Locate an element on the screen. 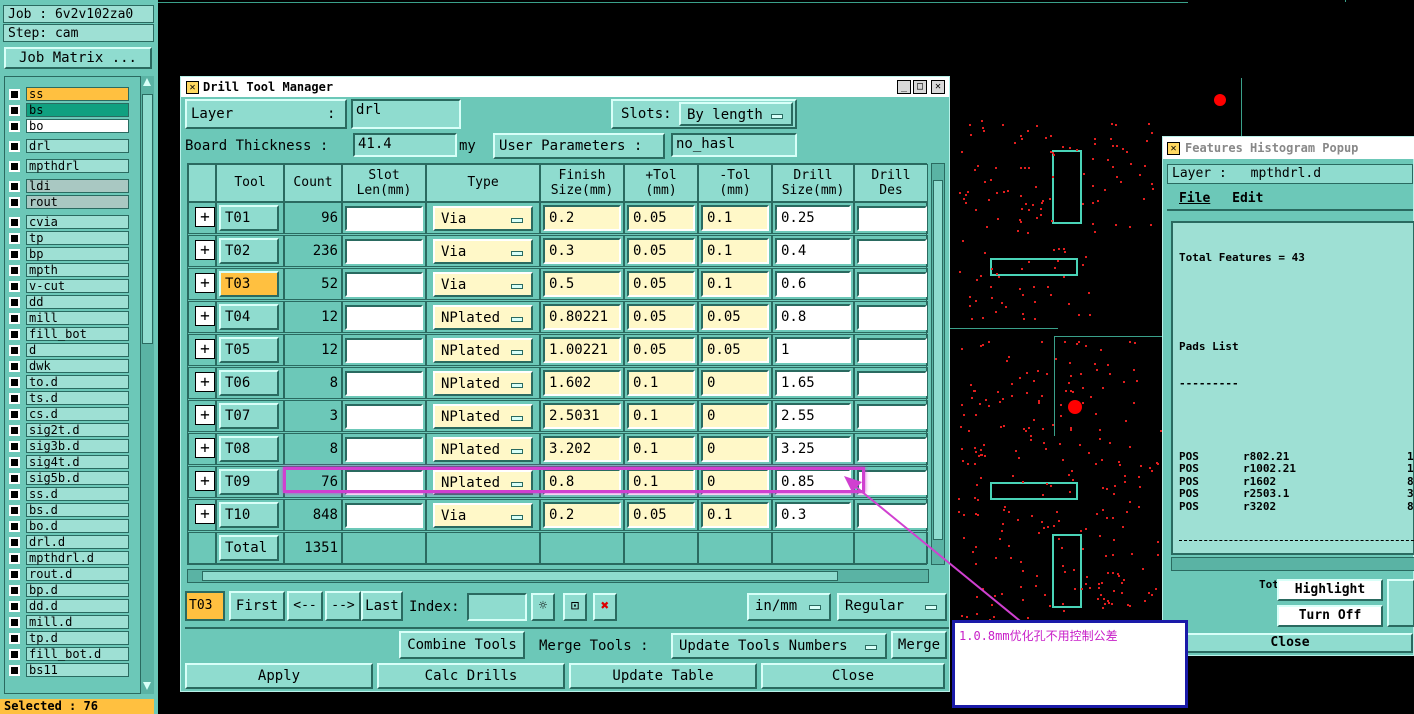  merge-button: Merge is located at coordinates (919, 645).